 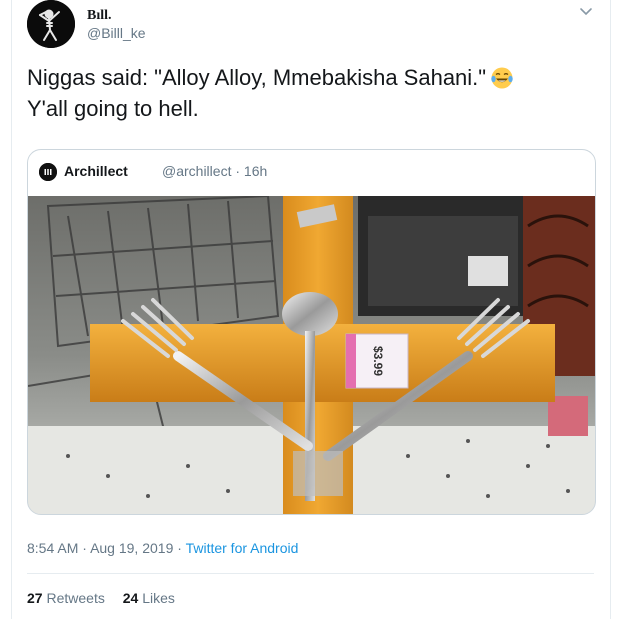 I want to click on author-handle: @Billl_ke, so click(x=116, y=33).